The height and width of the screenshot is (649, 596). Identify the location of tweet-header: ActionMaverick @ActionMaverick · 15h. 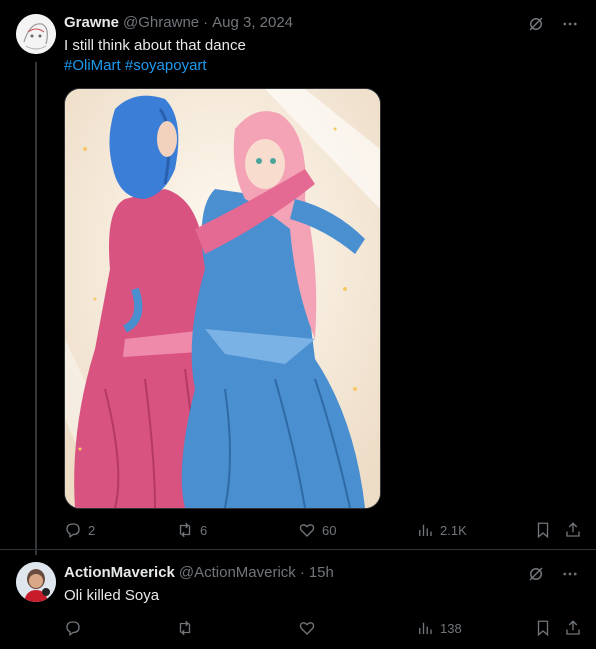
(199, 572).